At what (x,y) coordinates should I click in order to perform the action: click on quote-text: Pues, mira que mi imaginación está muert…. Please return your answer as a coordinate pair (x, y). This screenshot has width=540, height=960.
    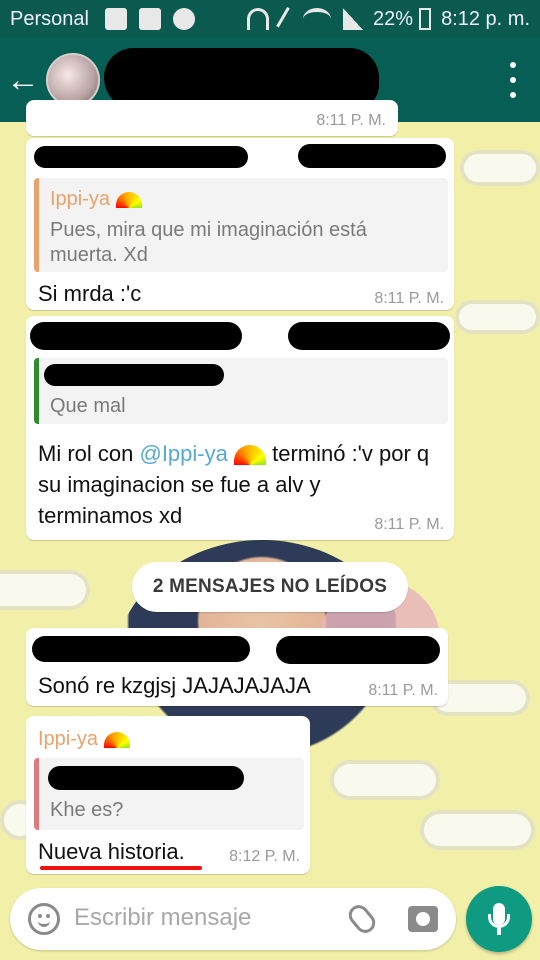
    Looking at the image, I should click on (208, 242).